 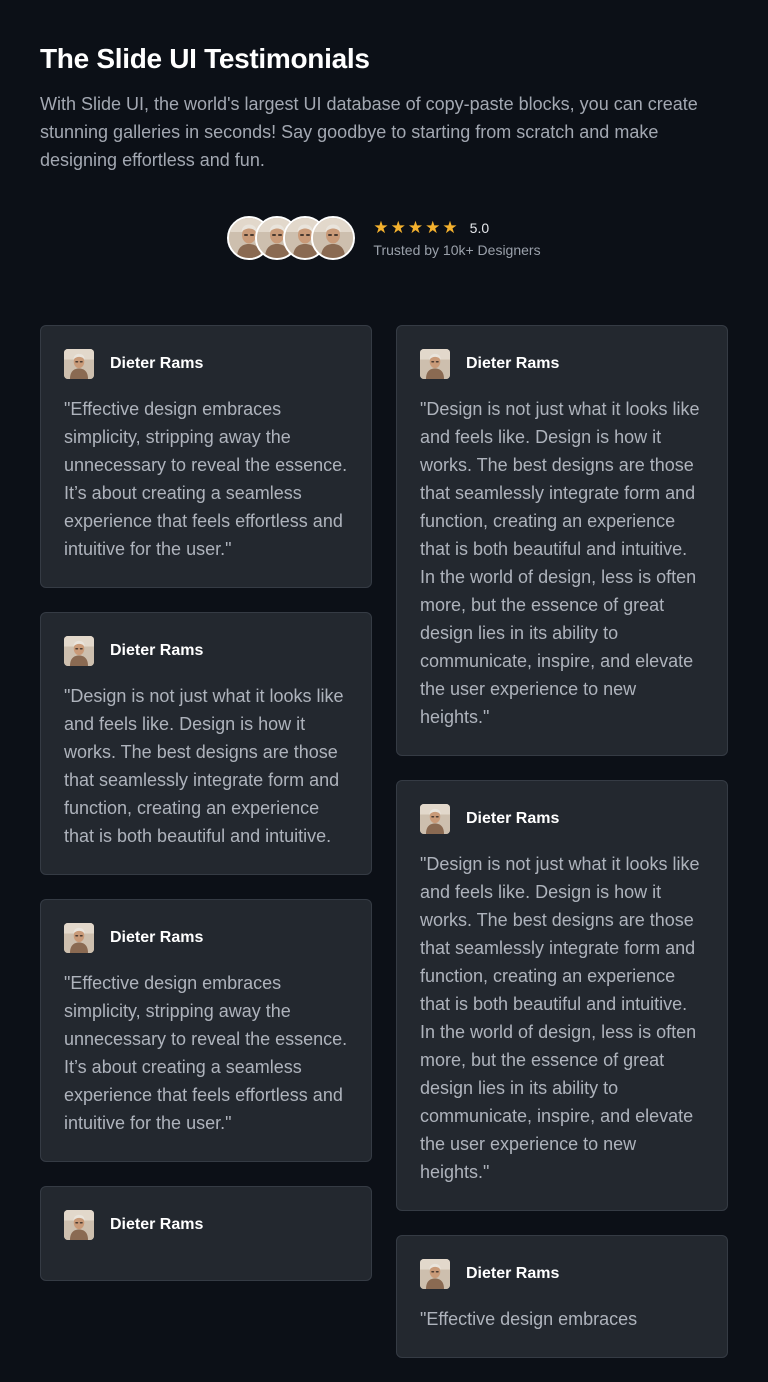 I want to click on star-rating: ★ ★ ★ ★ ★ 5.0, so click(x=456, y=228).